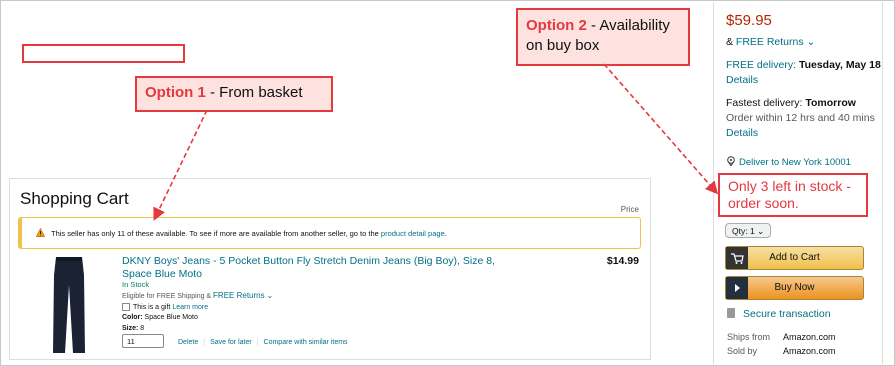 Image resolution: width=895 pixels, height=366 pixels. Describe the element at coordinates (180, 165) in the screenshot. I see `arrow-to-basket` at that location.